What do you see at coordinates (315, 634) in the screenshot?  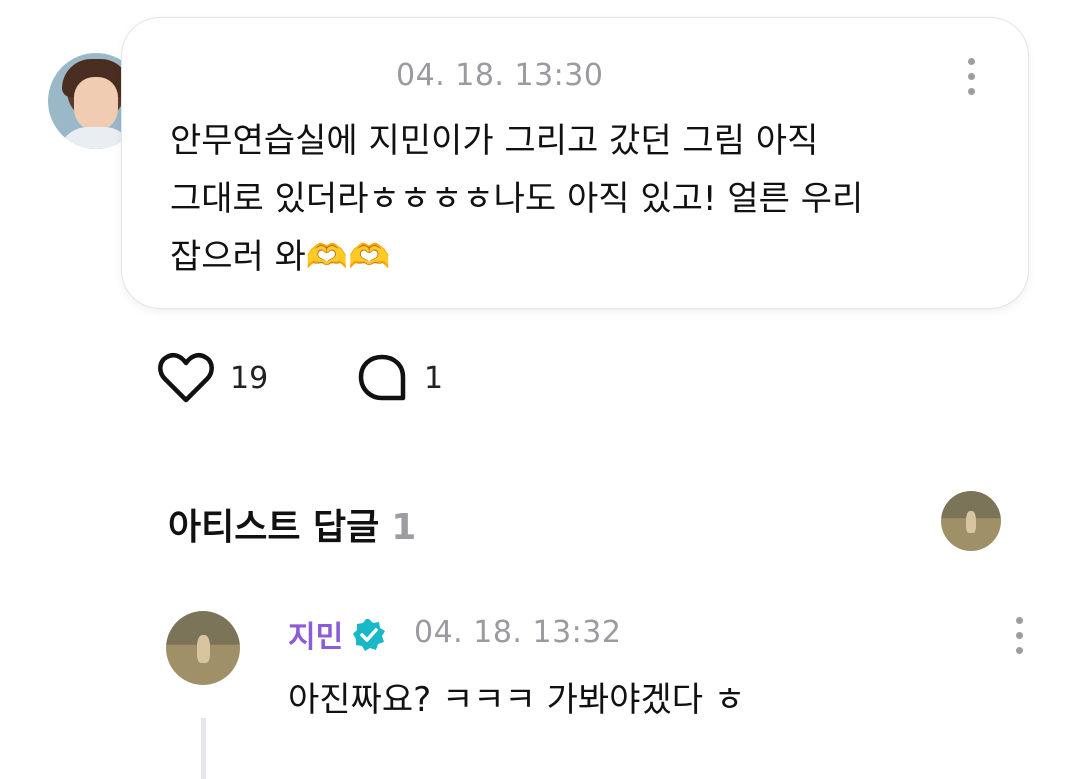 I see `reply-author-name: 지민` at bounding box center [315, 634].